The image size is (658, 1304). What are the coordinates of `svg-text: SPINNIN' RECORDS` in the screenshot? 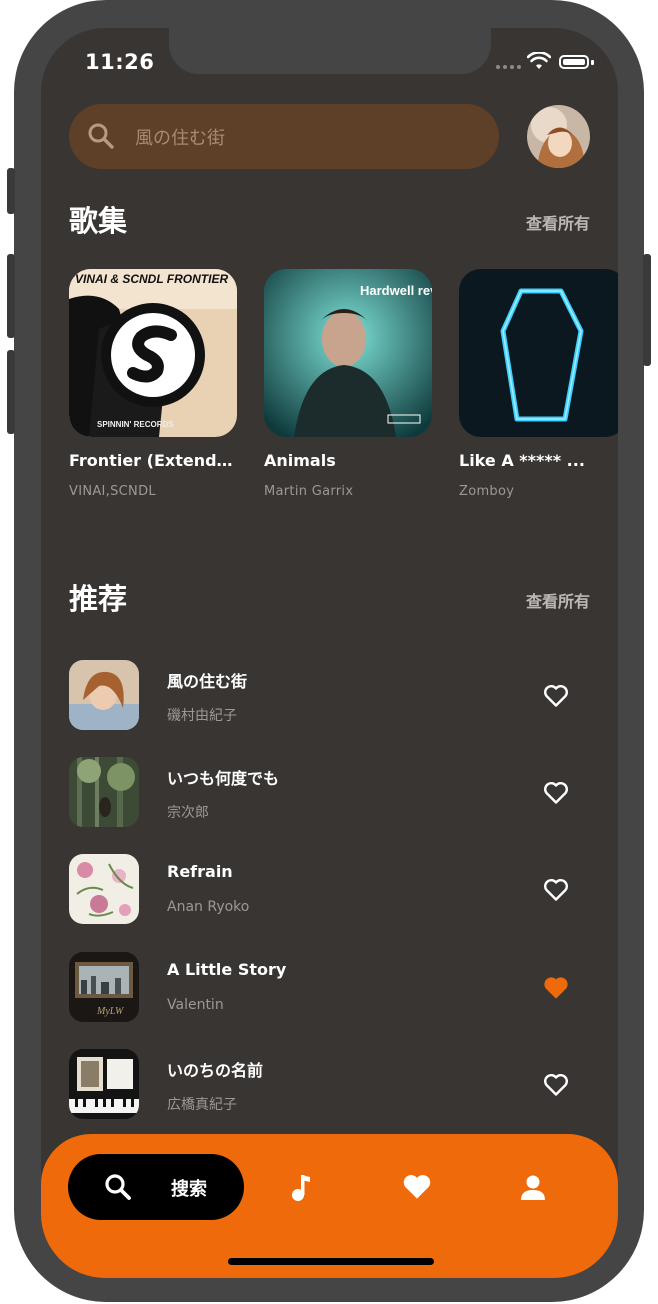 It's located at (135, 424).